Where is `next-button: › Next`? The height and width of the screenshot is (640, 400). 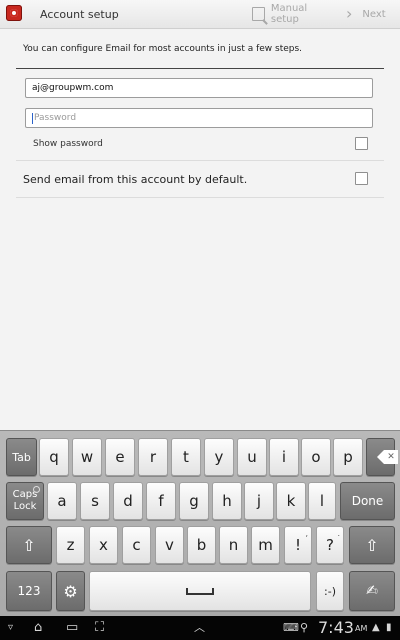 next-button: › Next is located at coordinates (370, 14).